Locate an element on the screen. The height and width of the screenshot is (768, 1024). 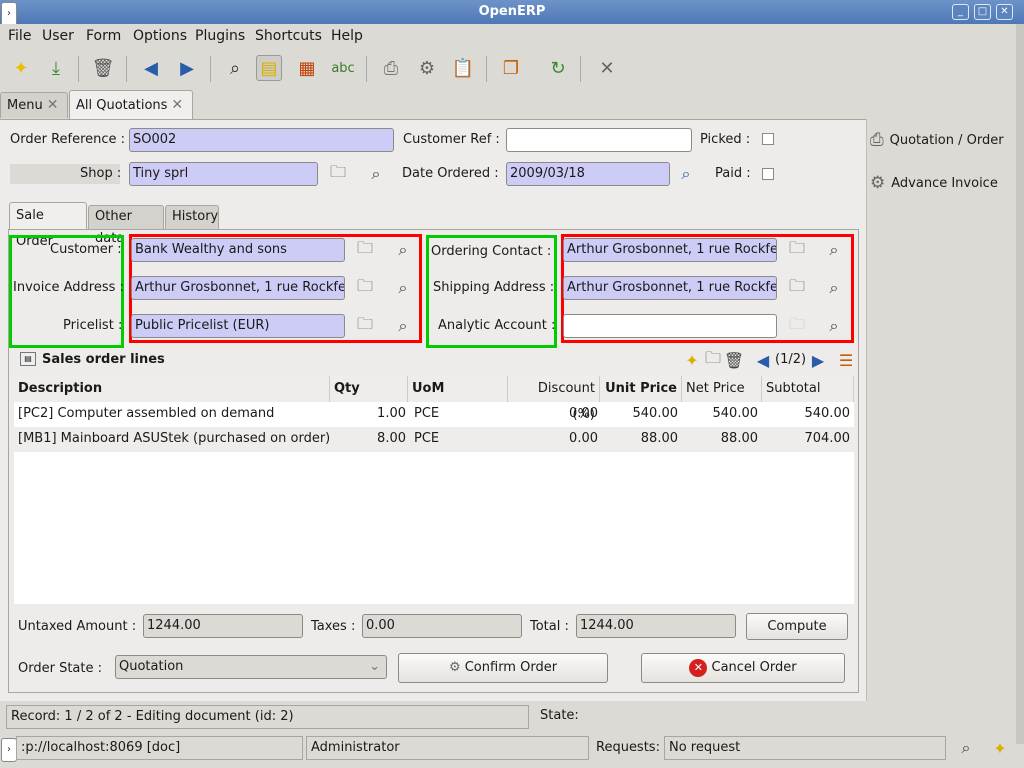
order-state-value: Quotation is located at coordinates (151, 666).